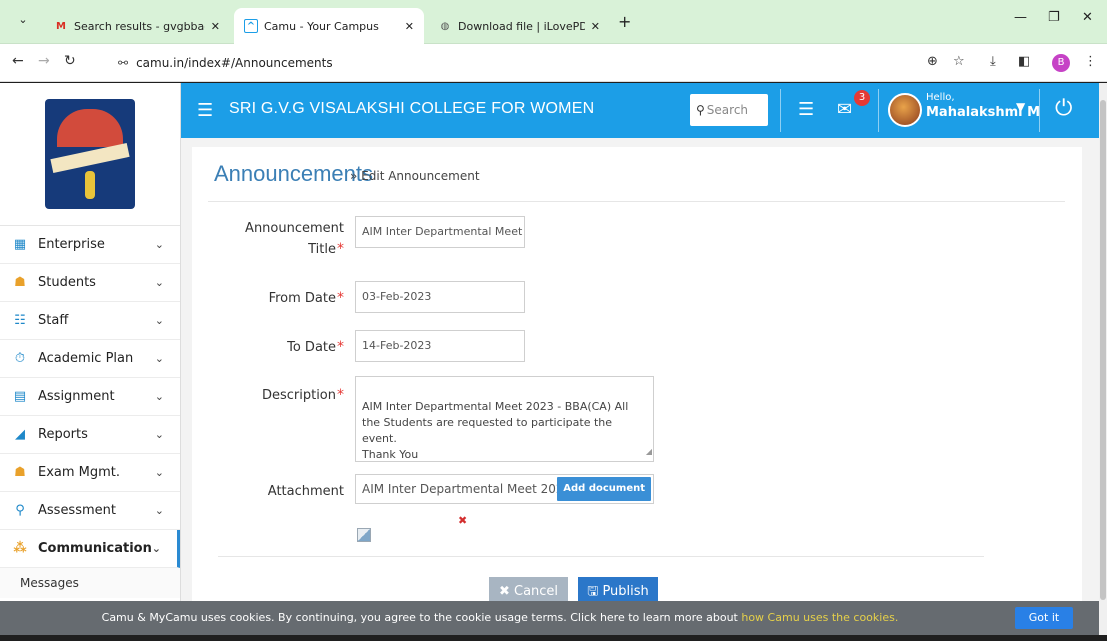  Describe the element at coordinates (23, 20) in the screenshot. I see `tab-search-chevron-icon: ⌄` at that location.